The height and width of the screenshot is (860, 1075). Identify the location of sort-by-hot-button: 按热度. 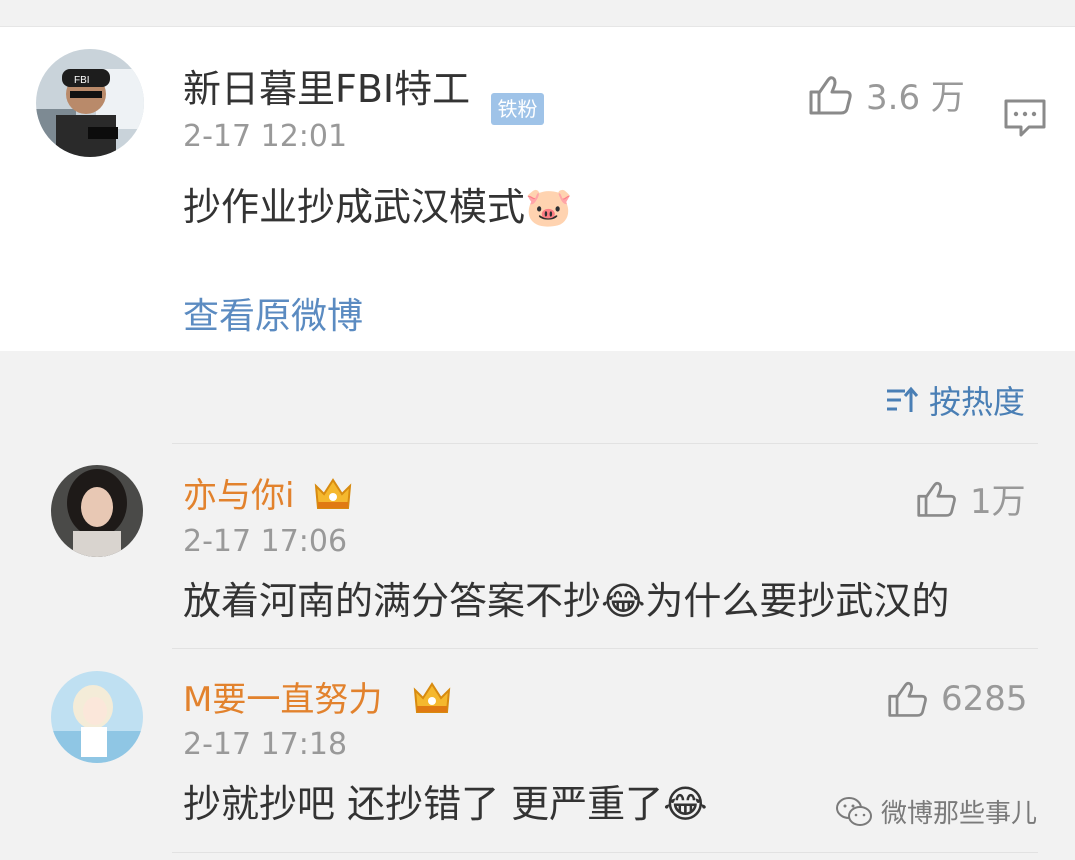
(955, 400).